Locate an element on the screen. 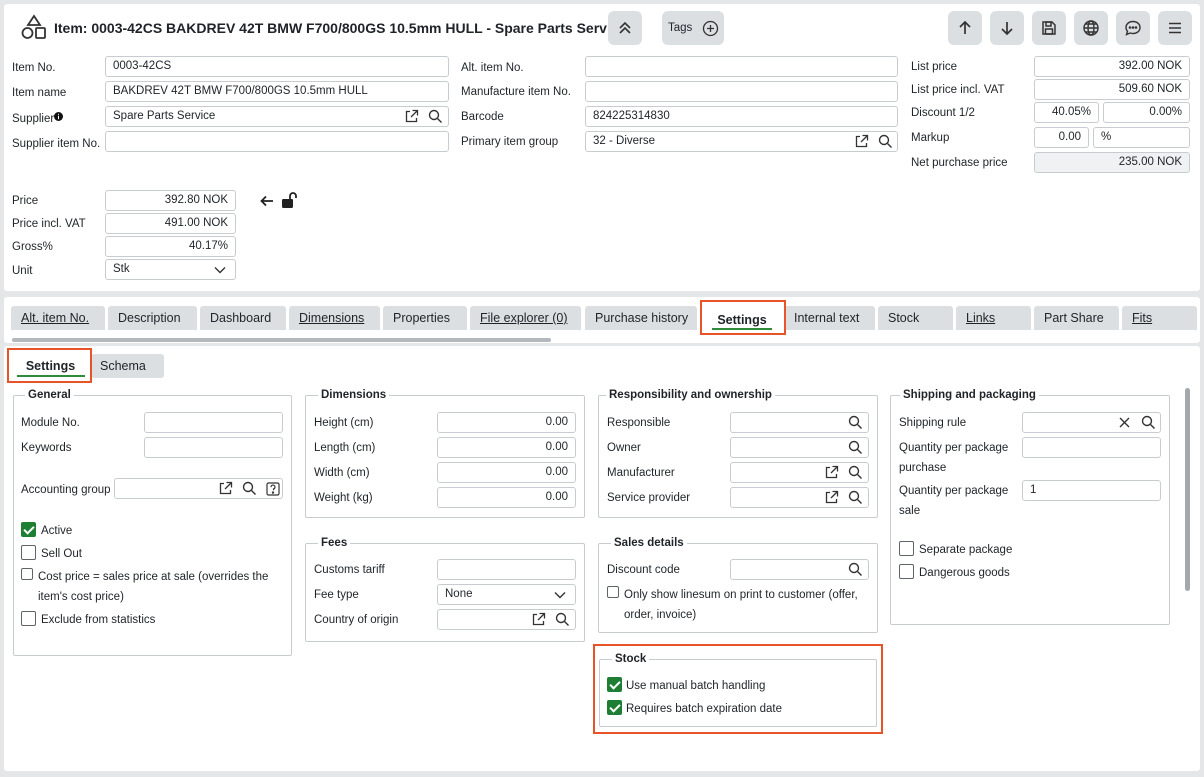  customs-tariff-field is located at coordinates (506, 569).